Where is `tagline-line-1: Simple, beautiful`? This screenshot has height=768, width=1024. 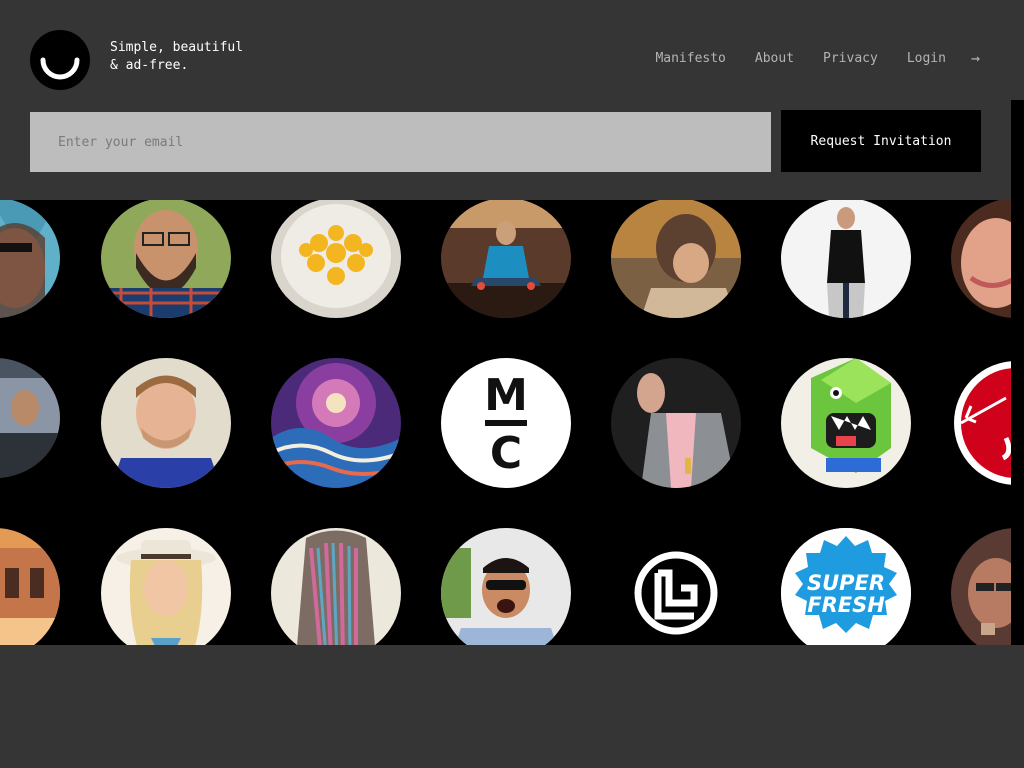
tagline-line-1: Simple, beautiful is located at coordinates (177, 47).